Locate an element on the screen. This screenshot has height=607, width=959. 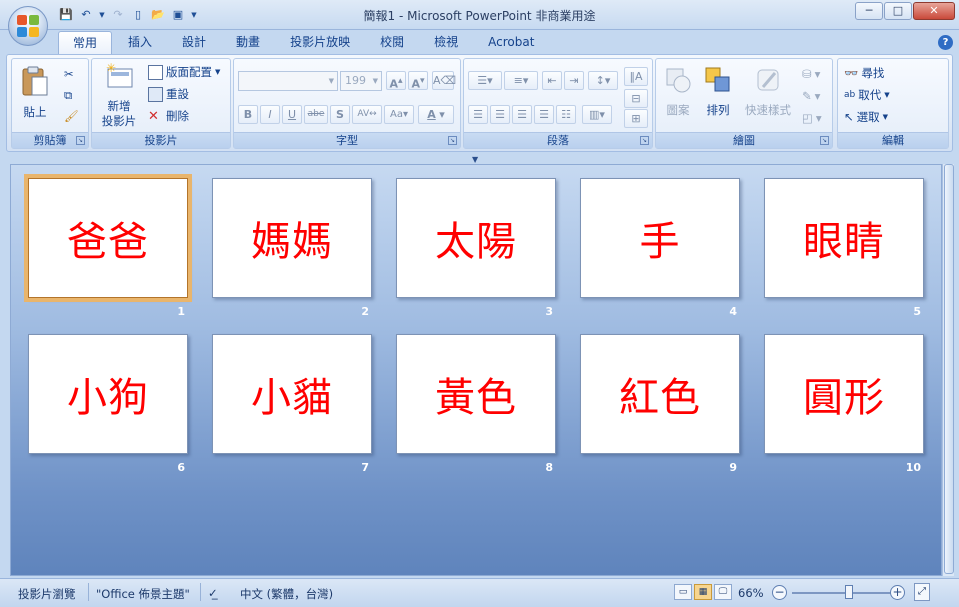
tab-review: 校閱 is located at coordinates (392, 43).